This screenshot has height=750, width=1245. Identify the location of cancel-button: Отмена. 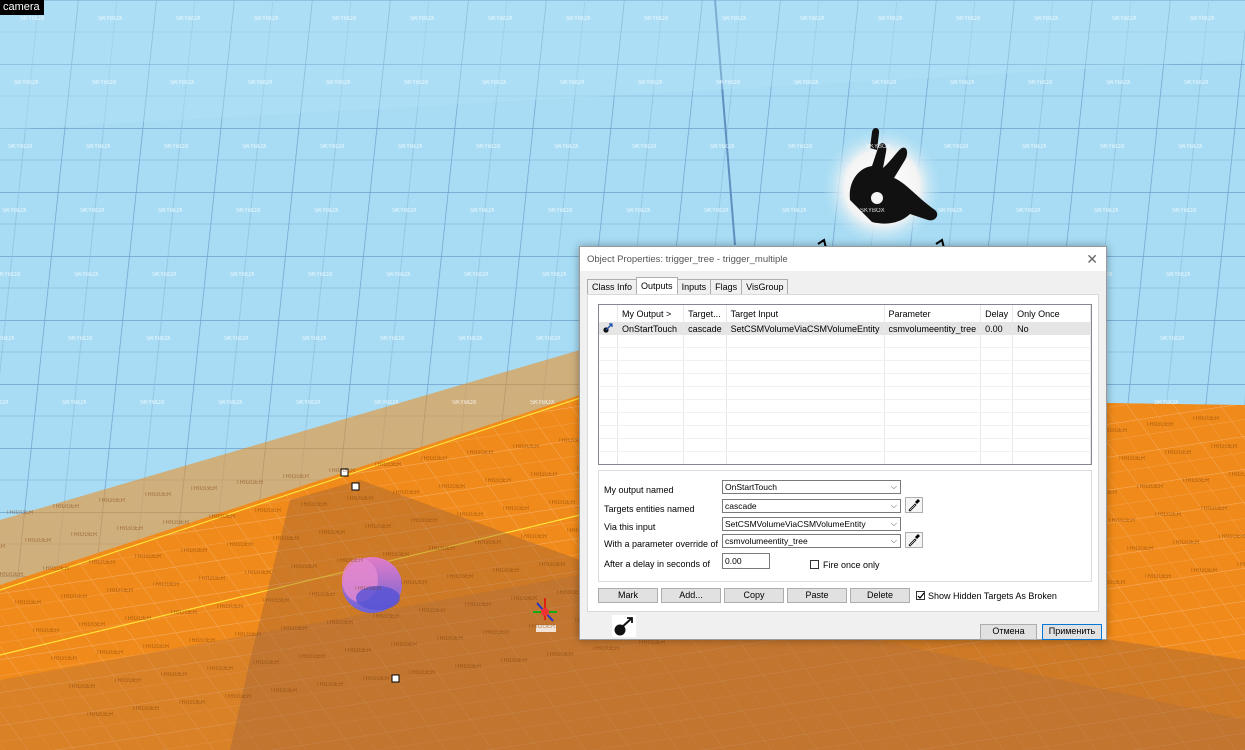
(1008, 632).